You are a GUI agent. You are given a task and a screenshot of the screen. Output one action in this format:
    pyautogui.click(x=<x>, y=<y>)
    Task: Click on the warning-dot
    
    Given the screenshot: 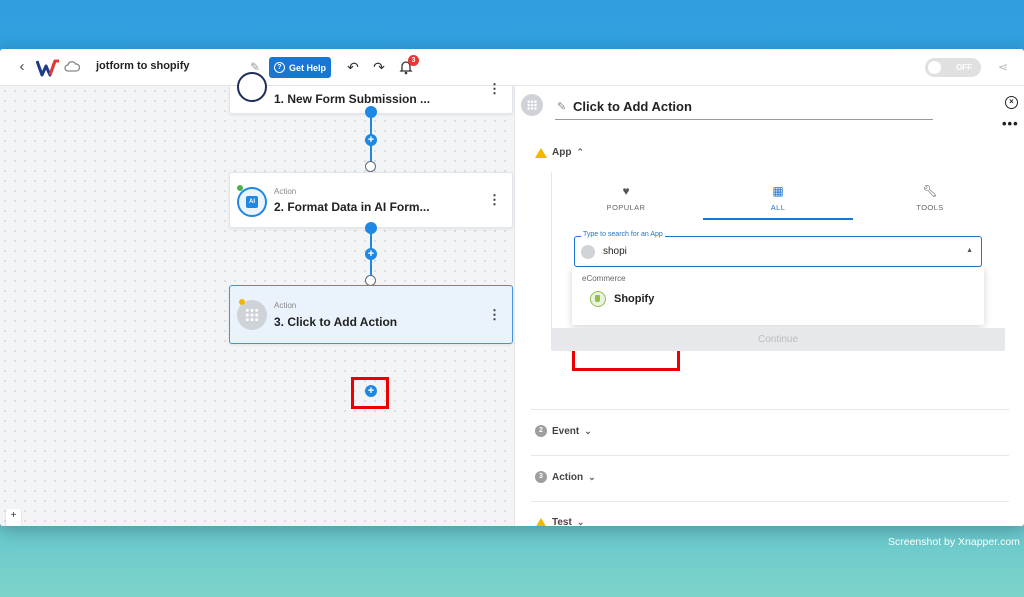 What is the action you would take?
    pyautogui.click(x=242, y=302)
    